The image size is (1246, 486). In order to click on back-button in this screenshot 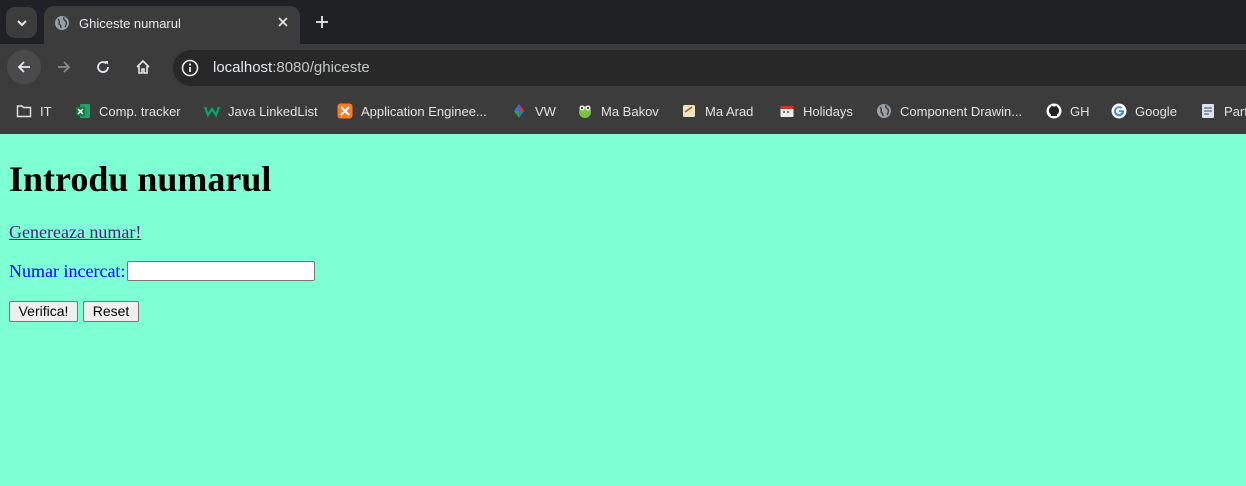, I will do `click(24, 67)`.